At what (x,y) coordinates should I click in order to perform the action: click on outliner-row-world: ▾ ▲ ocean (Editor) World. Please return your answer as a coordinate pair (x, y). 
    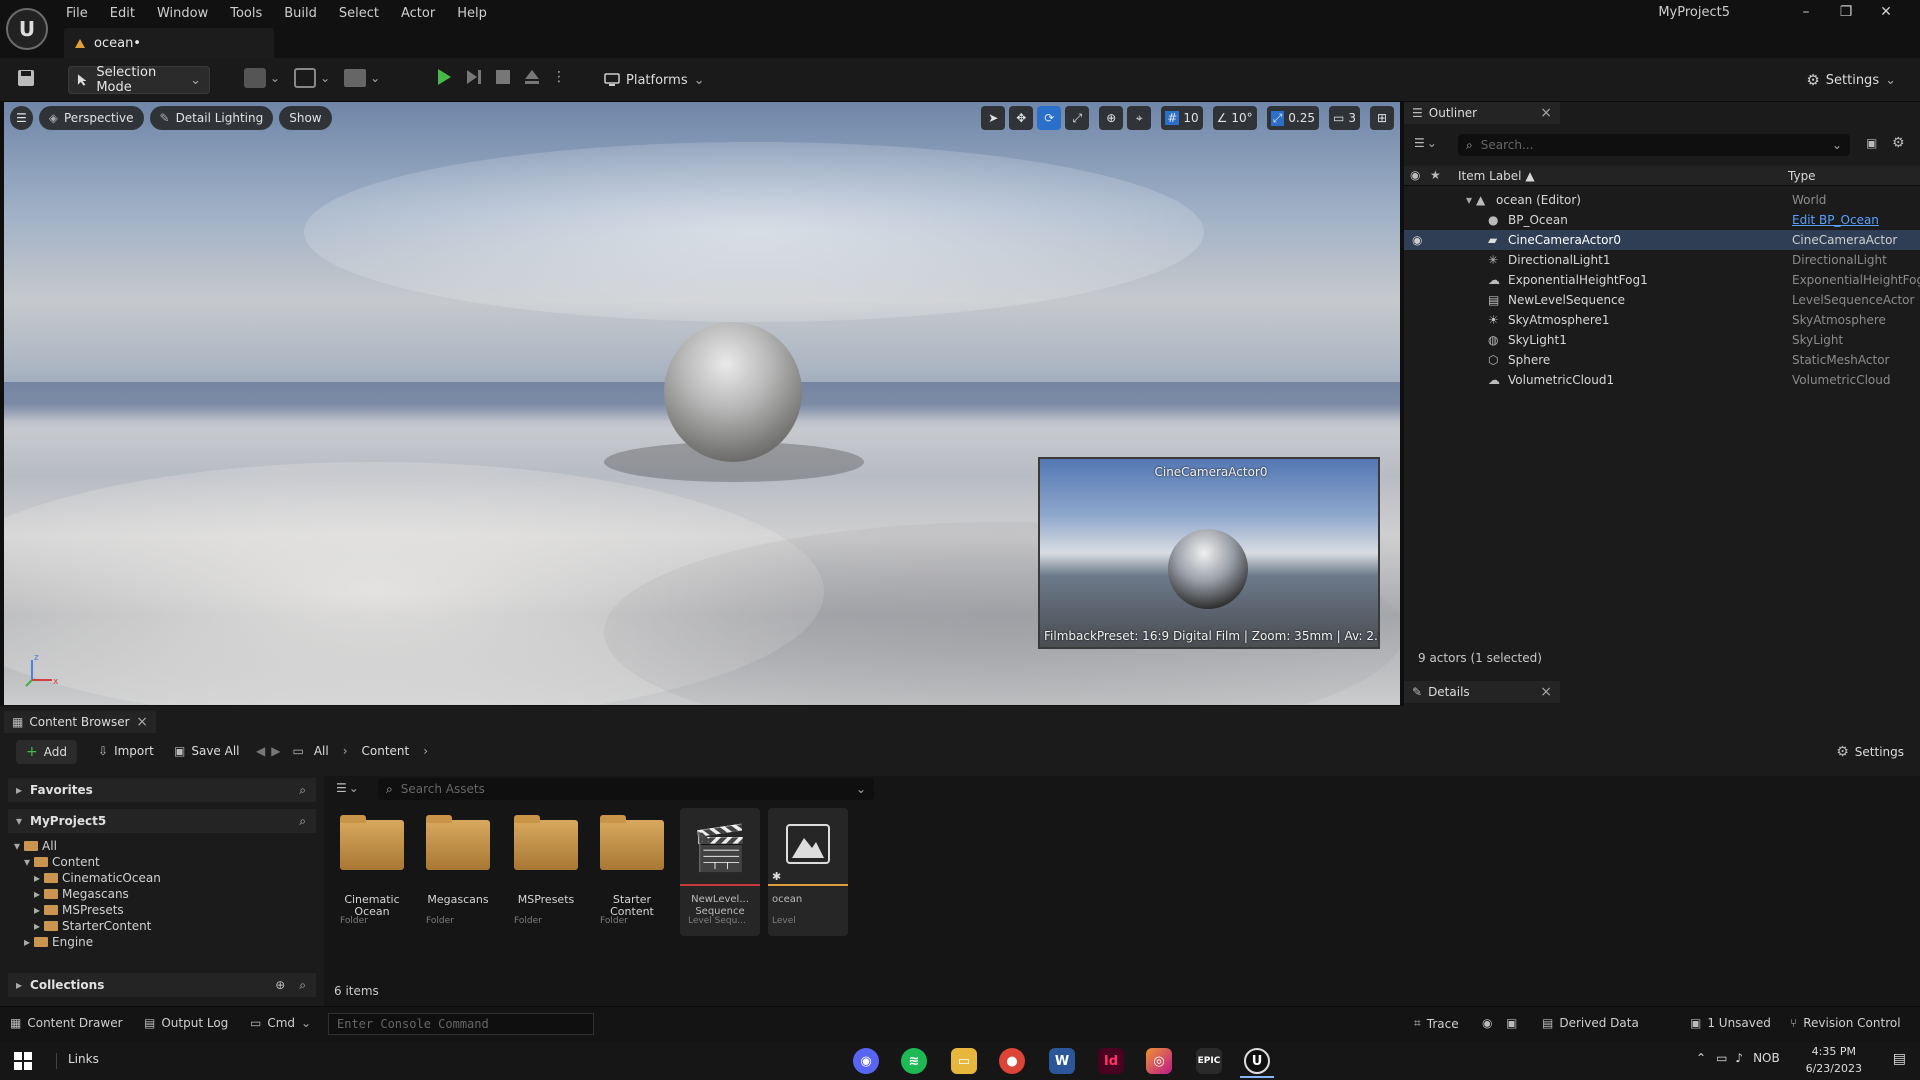
    Looking at the image, I should click on (1662, 200).